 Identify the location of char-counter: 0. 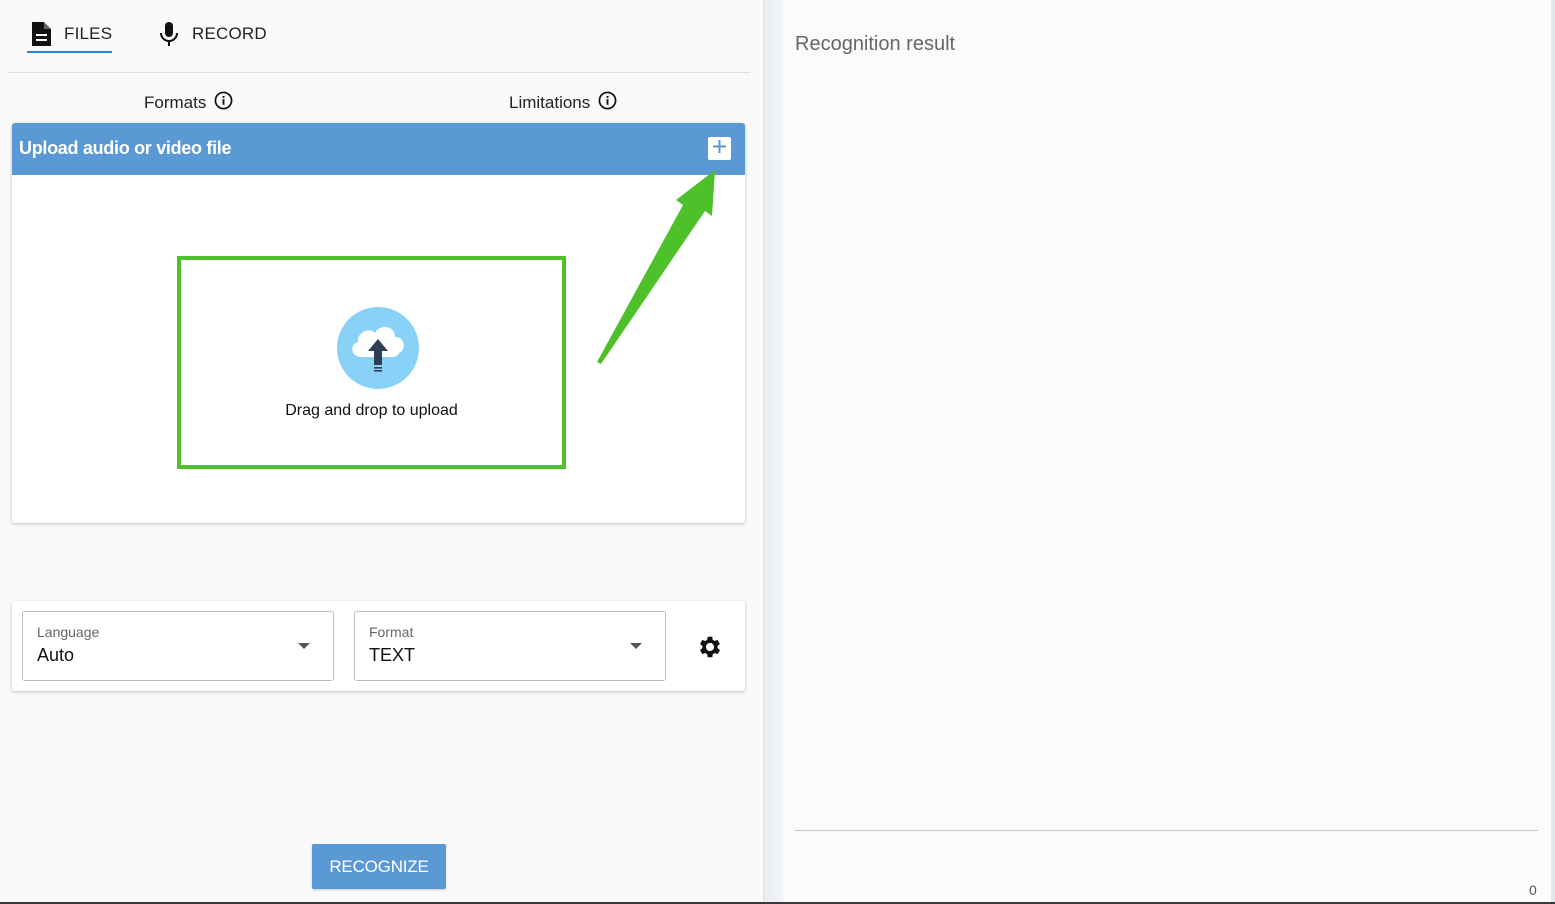
(1533, 890).